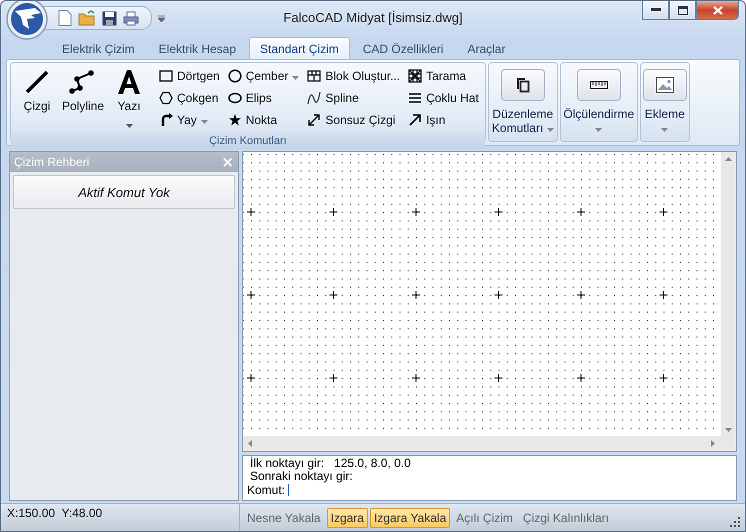 This screenshot has height=532, width=746. What do you see at coordinates (266, 490) in the screenshot?
I see `command-label: Komut:` at bounding box center [266, 490].